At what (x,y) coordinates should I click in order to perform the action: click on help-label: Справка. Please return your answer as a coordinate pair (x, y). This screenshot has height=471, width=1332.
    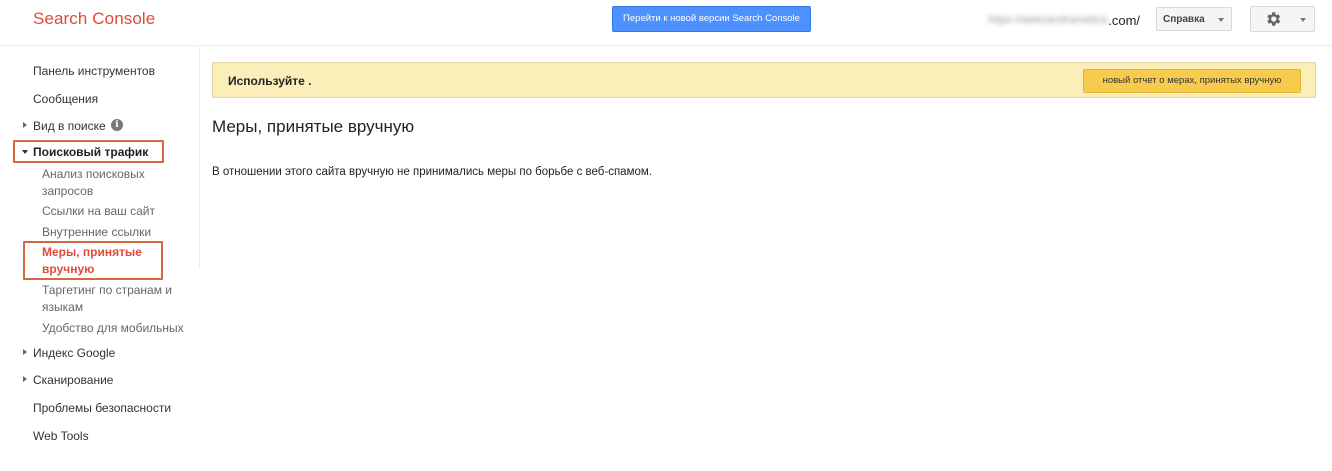
    Looking at the image, I should click on (1184, 19).